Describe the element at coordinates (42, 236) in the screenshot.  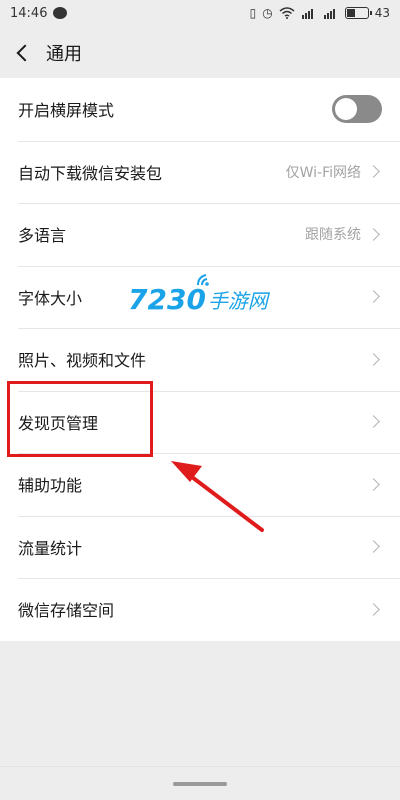
I see `setting-label: 多语言` at that location.